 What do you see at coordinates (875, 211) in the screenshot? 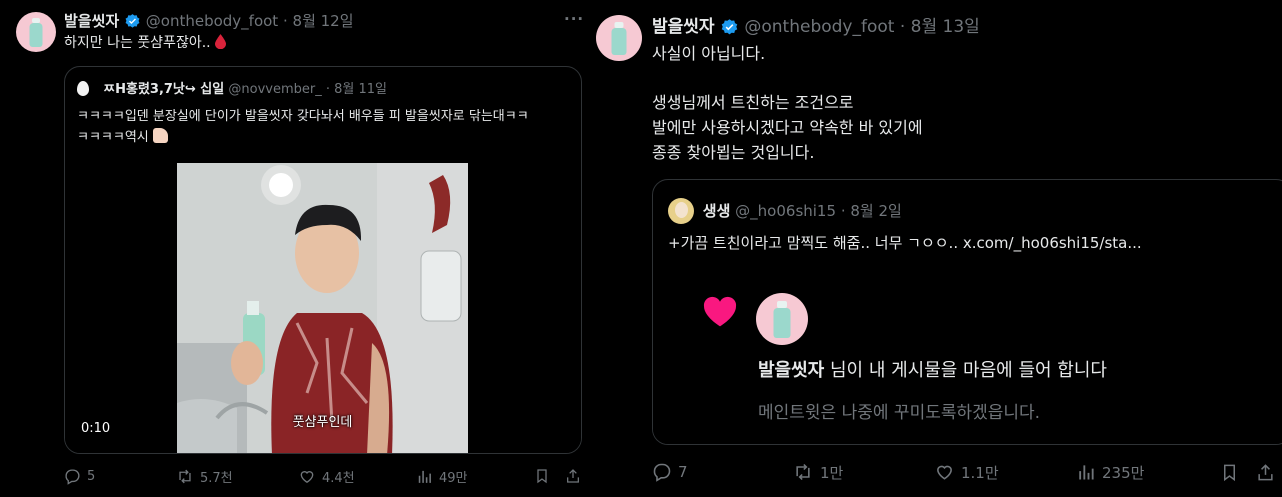
I see `quote-date: 8월 2일` at bounding box center [875, 211].